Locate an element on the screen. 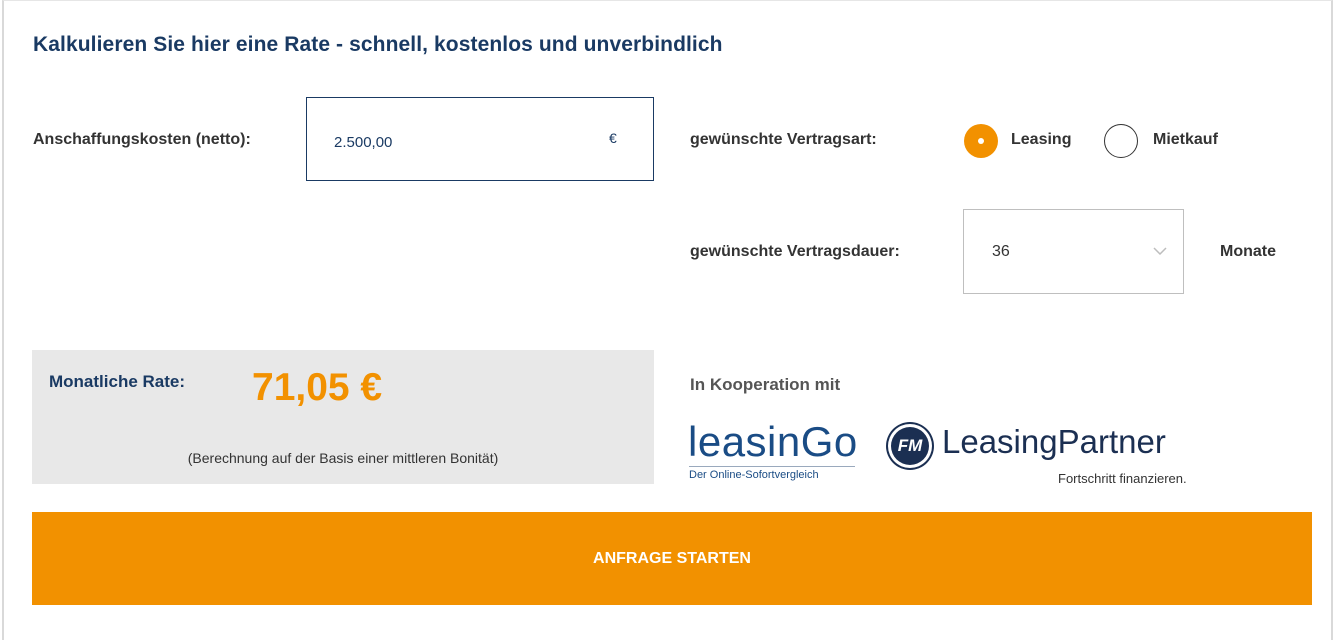 This screenshot has height=640, width=1338. radio-mietkauf is located at coordinates (1121, 141).